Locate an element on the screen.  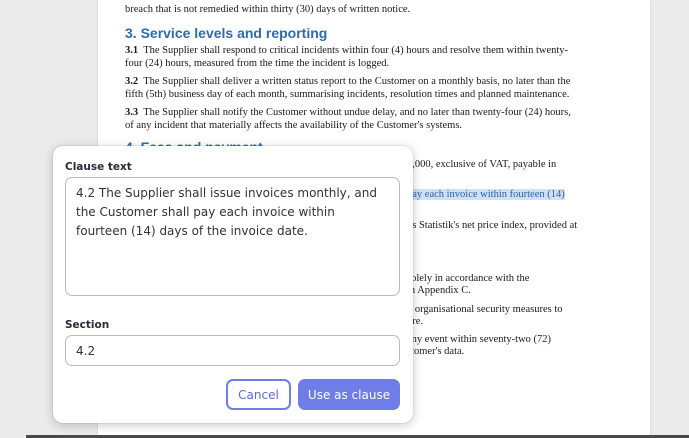
text-highlight: pay each invoice within fourteen (14) is located at coordinates (486, 194).